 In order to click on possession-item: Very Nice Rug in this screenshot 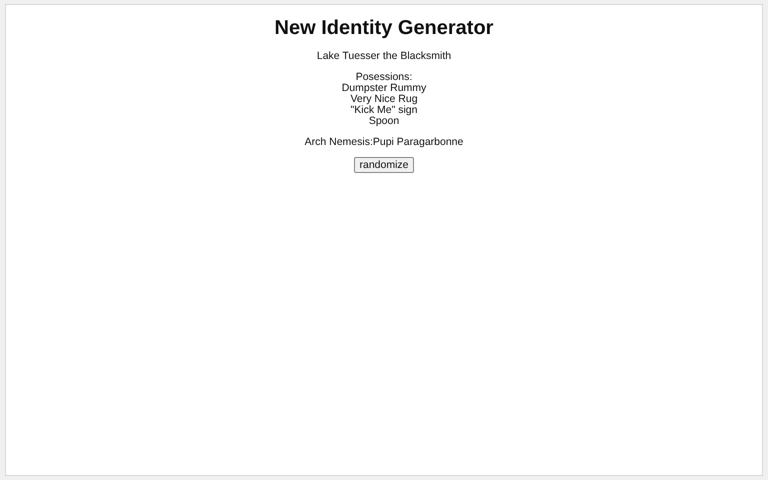, I will do `click(384, 99)`.